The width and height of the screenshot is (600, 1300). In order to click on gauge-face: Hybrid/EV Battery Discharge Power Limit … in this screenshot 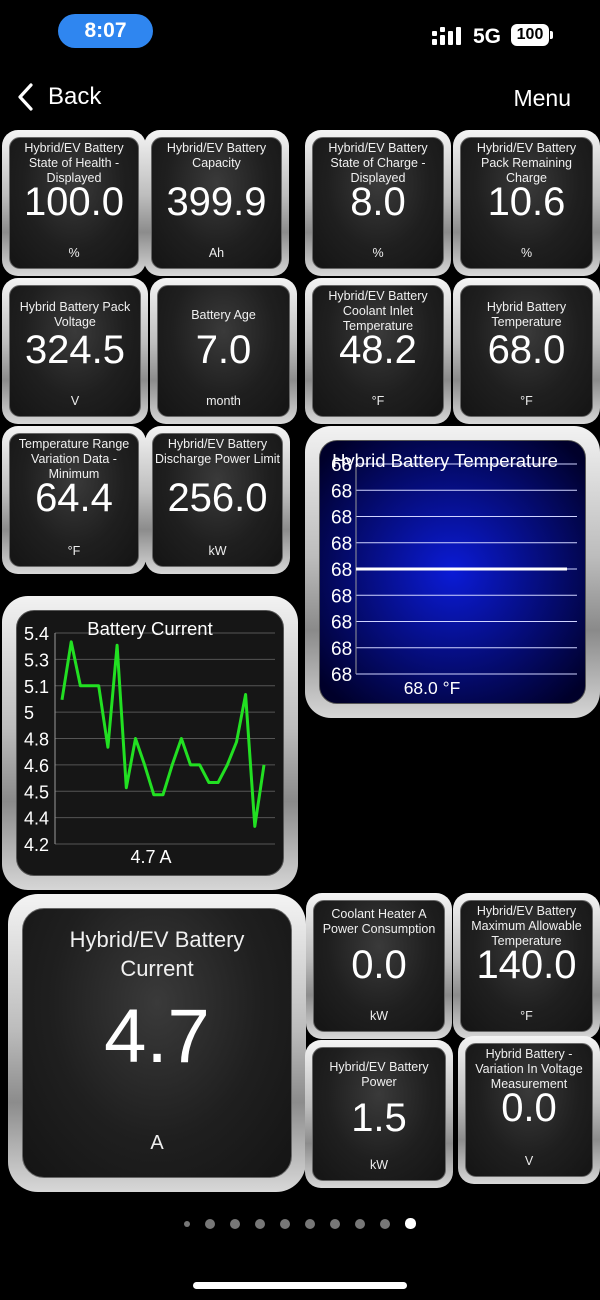, I will do `click(217, 500)`.